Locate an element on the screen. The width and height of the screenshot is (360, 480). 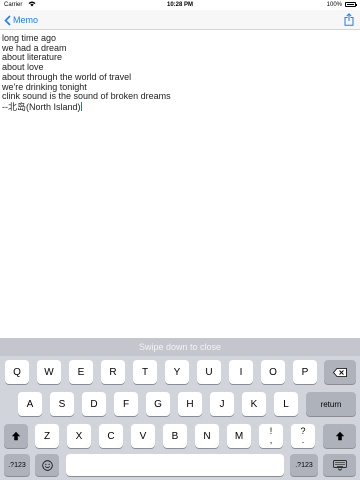
keyboard-hint: Swipe down to close is located at coordinates (180, 347).